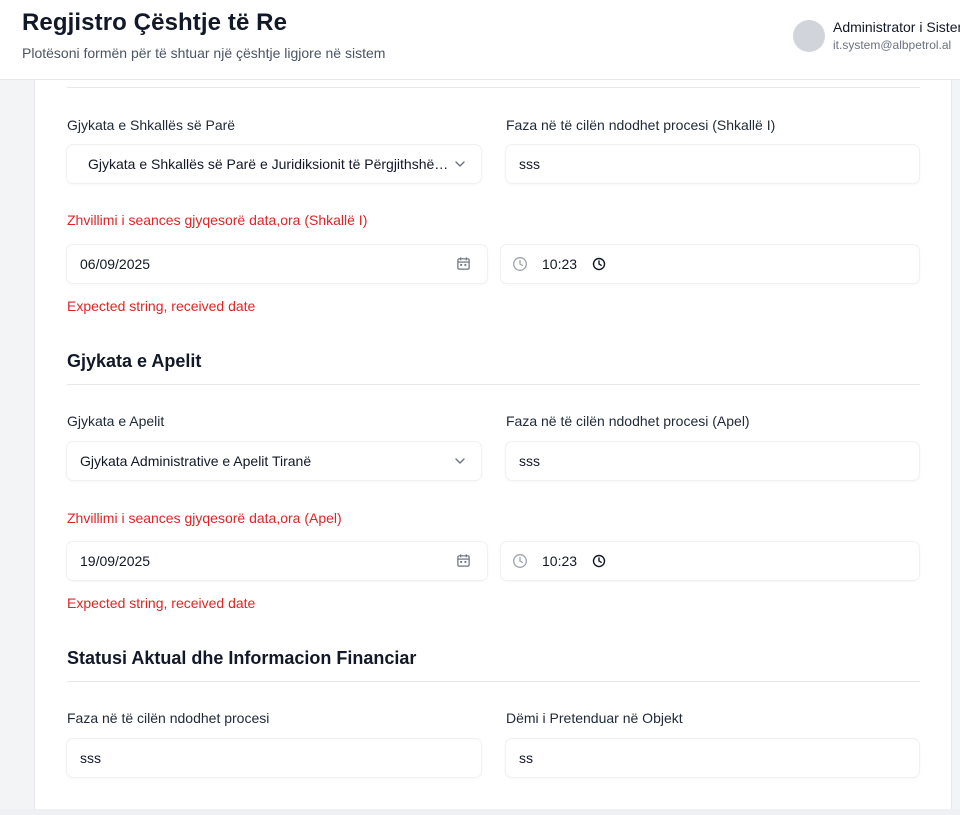 This screenshot has width=960, height=815. Describe the element at coordinates (116, 421) in the screenshot. I see `appeal-court-label: Gjykata e Apelit` at that location.